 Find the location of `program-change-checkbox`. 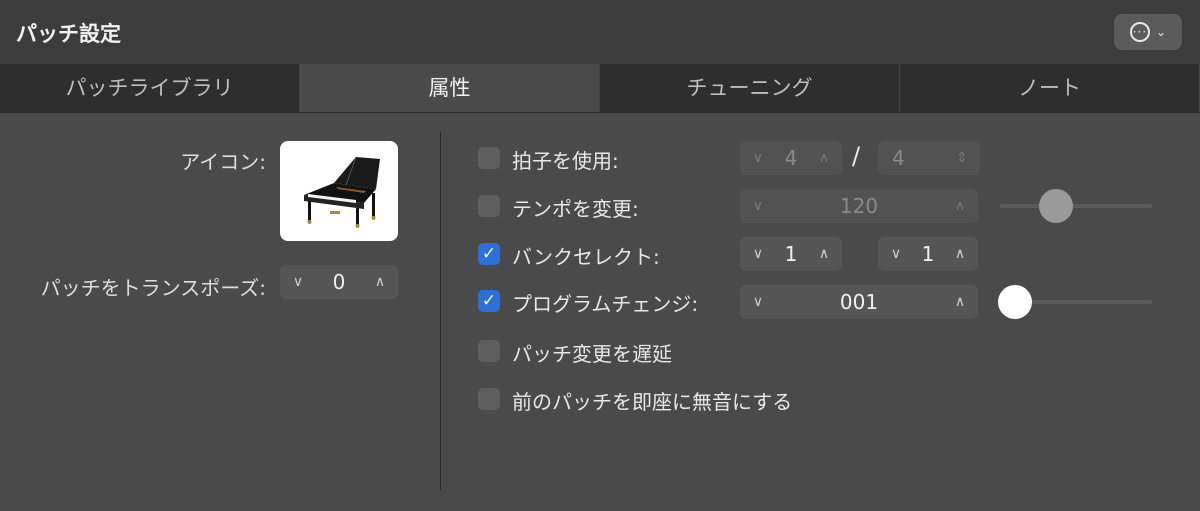

program-change-checkbox is located at coordinates (489, 301).